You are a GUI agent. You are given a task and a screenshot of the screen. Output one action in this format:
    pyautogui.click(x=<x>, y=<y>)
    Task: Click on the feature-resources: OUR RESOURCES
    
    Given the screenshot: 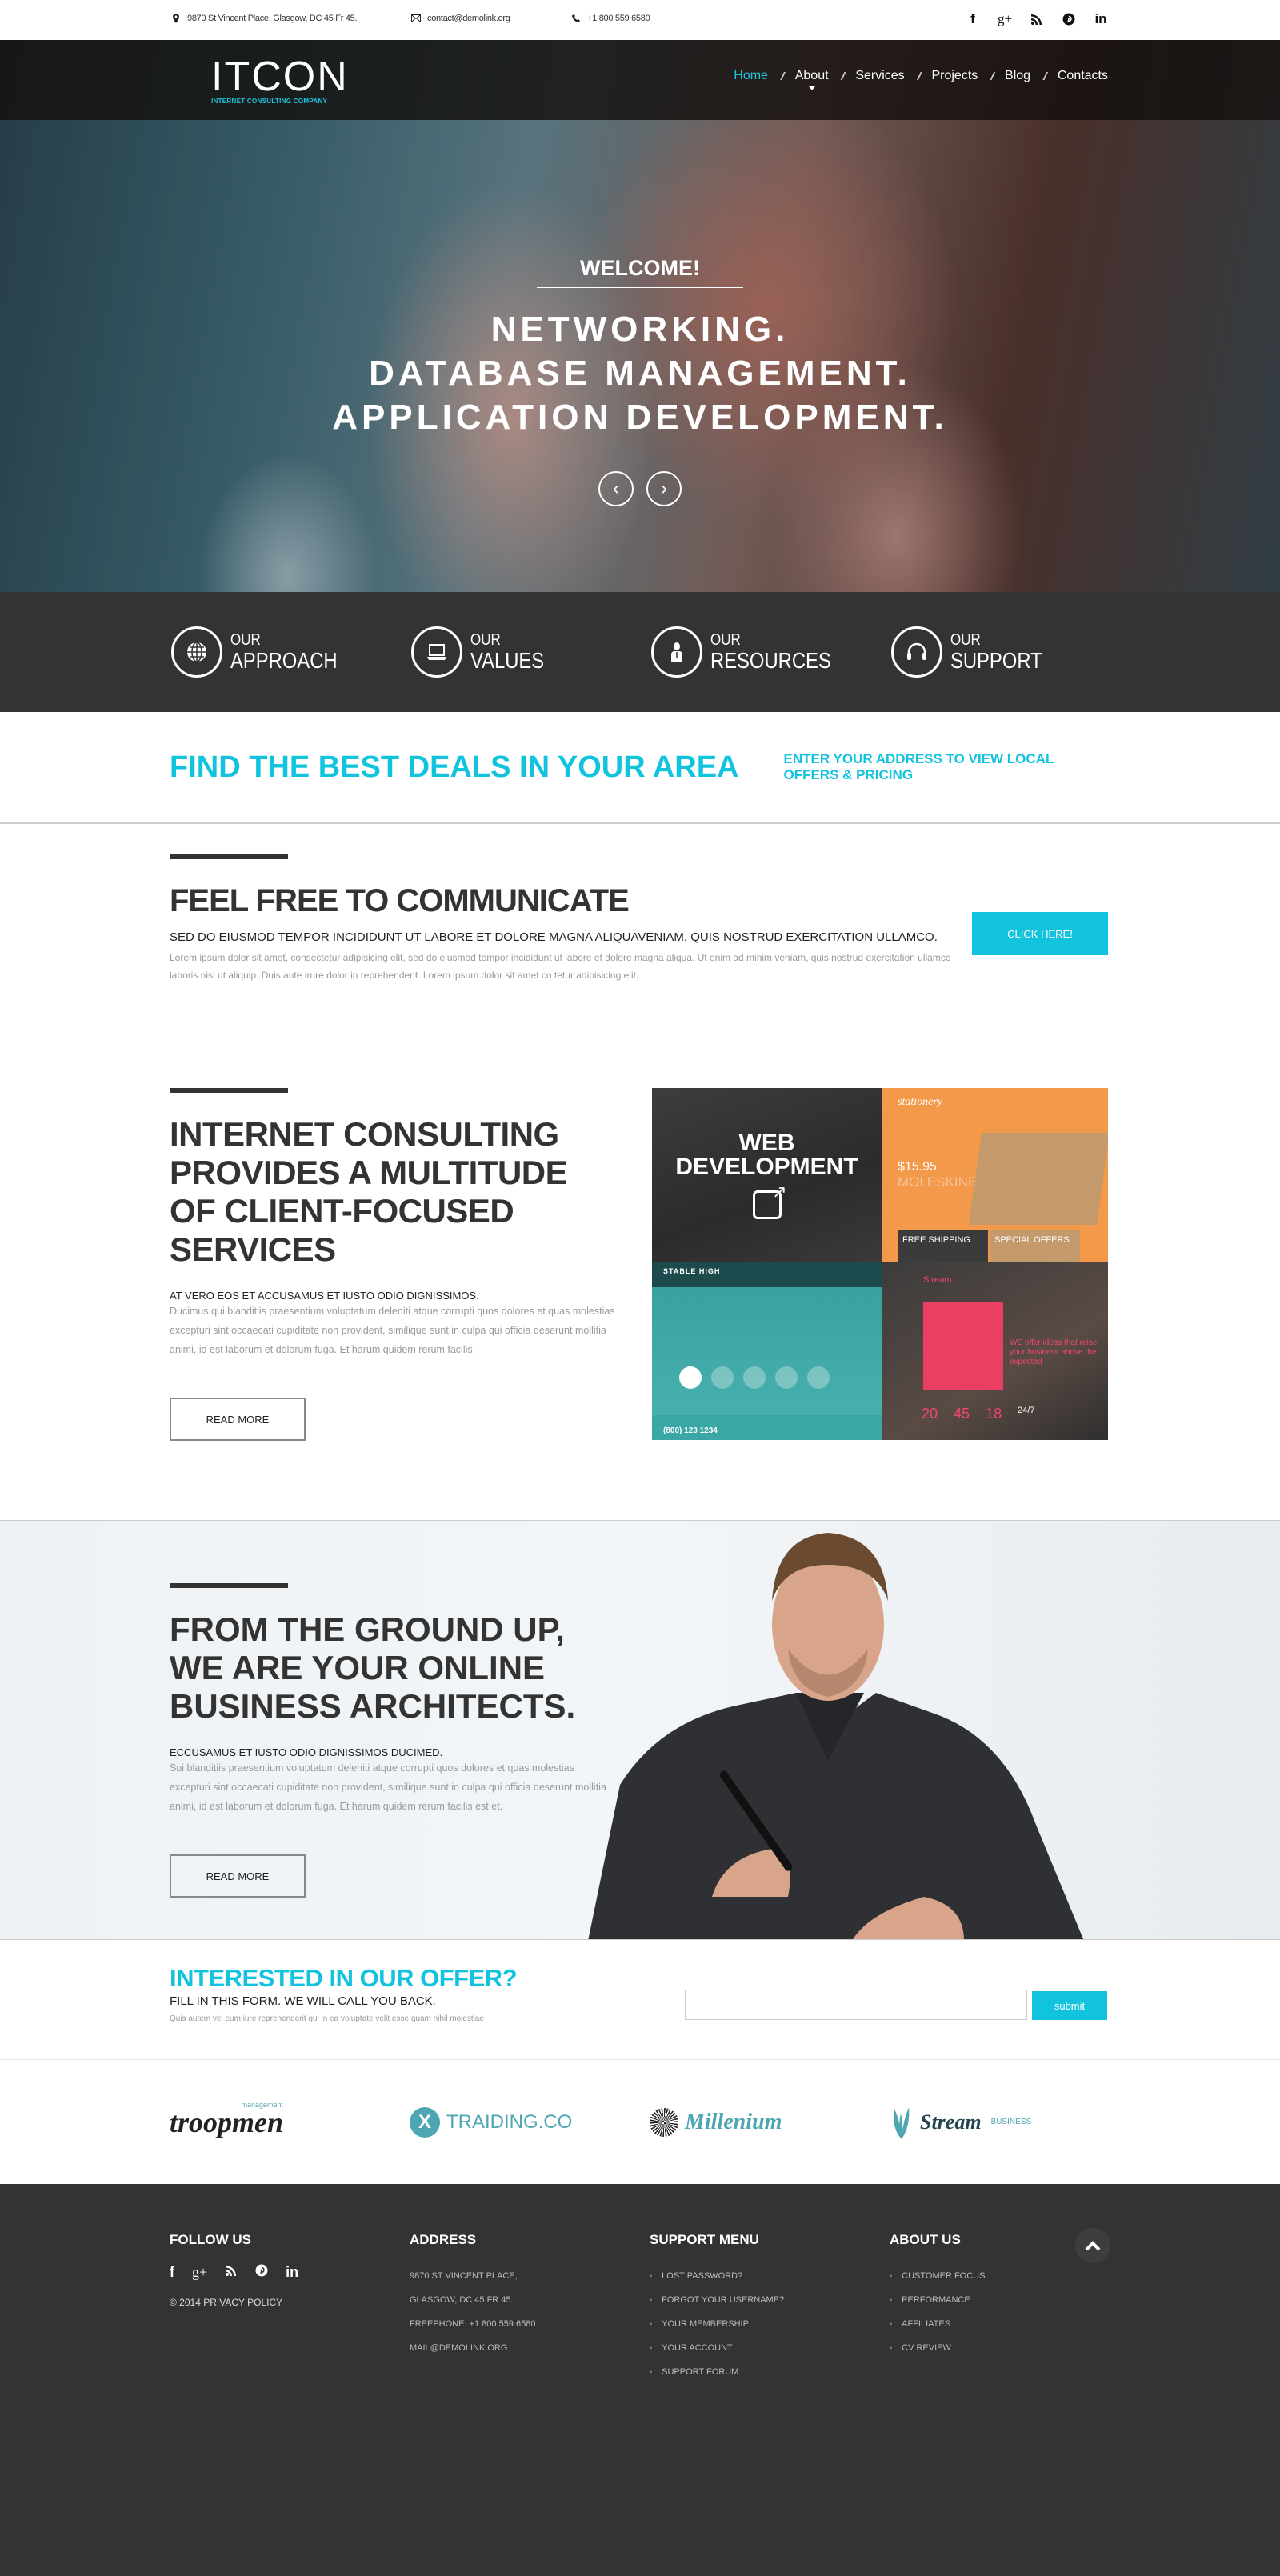 What is the action you would take?
    pyautogui.click(x=771, y=652)
    